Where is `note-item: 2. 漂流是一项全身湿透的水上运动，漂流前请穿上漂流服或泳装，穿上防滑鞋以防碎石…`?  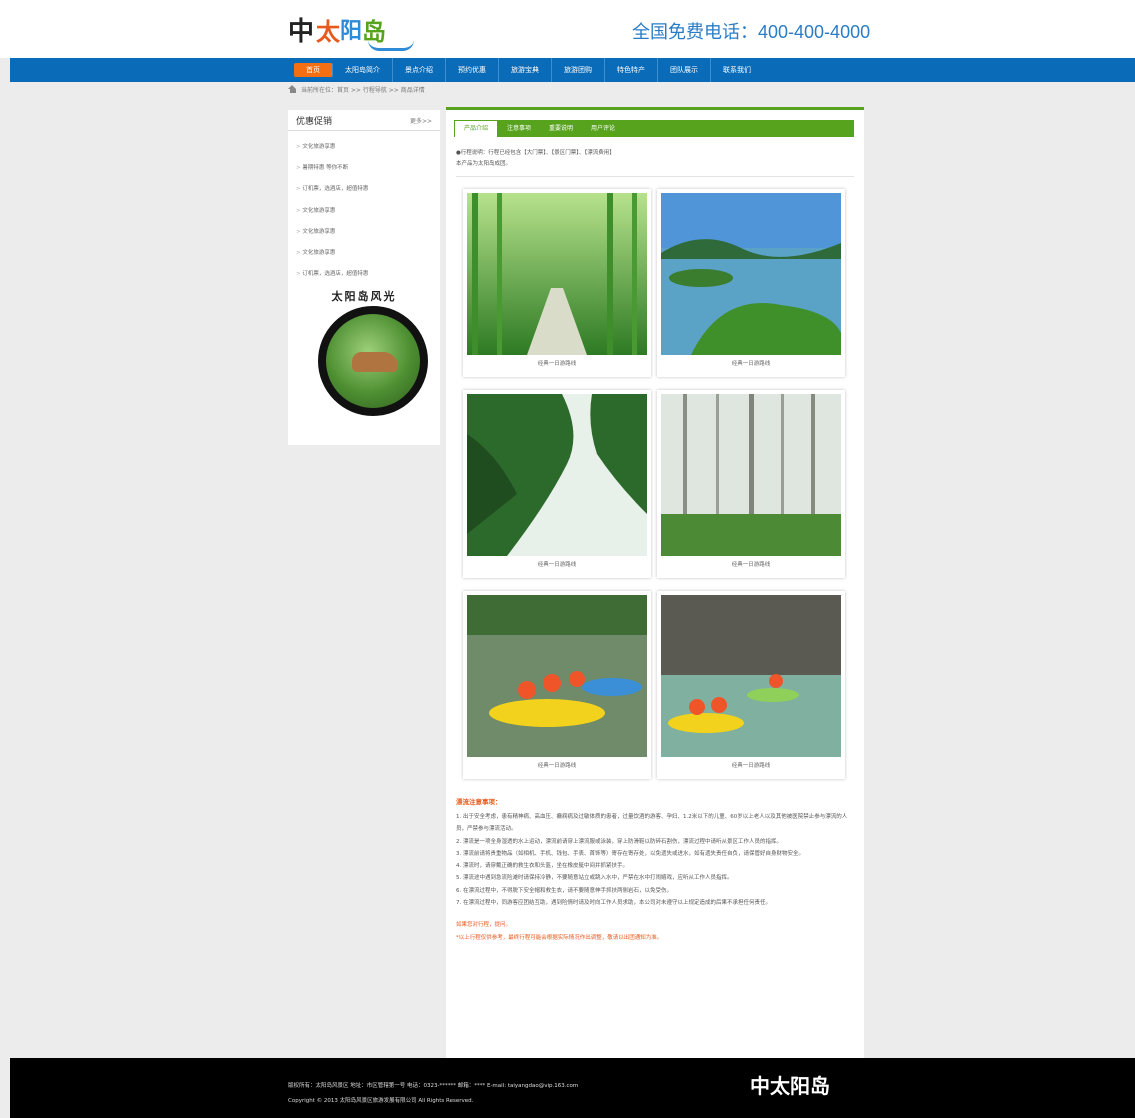
note-item: 2. 漂流是一项全身湿透的水上运动，漂流前请穿上漂流服或泳装，穿上防滑鞋以防碎石… is located at coordinates (619, 841).